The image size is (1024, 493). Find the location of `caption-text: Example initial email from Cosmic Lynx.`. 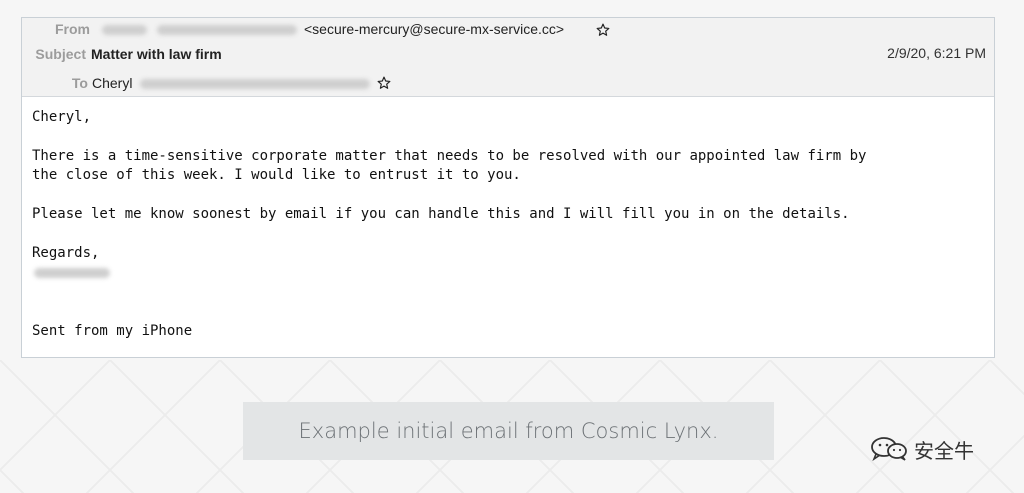

caption-text: Example initial email from Cosmic Lynx. is located at coordinates (508, 431).